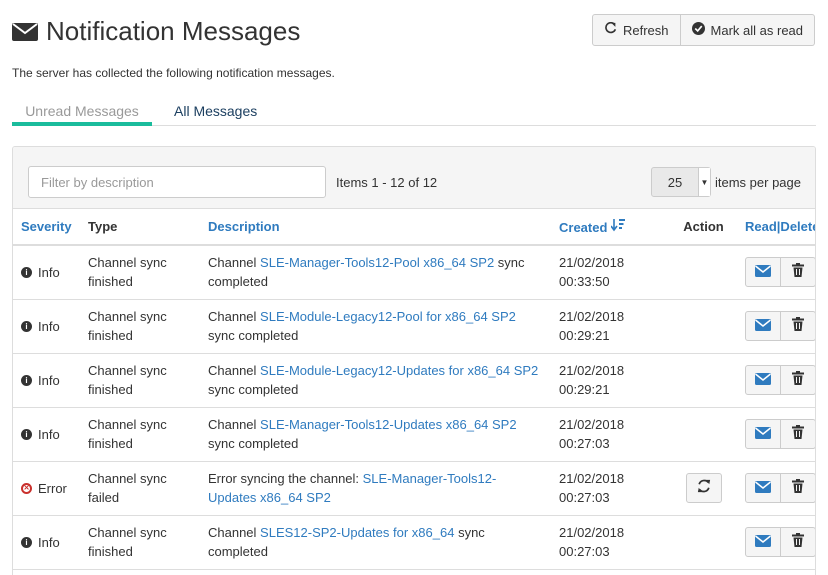 This screenshot has height=575, width=828. What do you see at coordinates (52, 488) in the screenshot?
I see `severity-label: Error` at bounding box center [52, 488].